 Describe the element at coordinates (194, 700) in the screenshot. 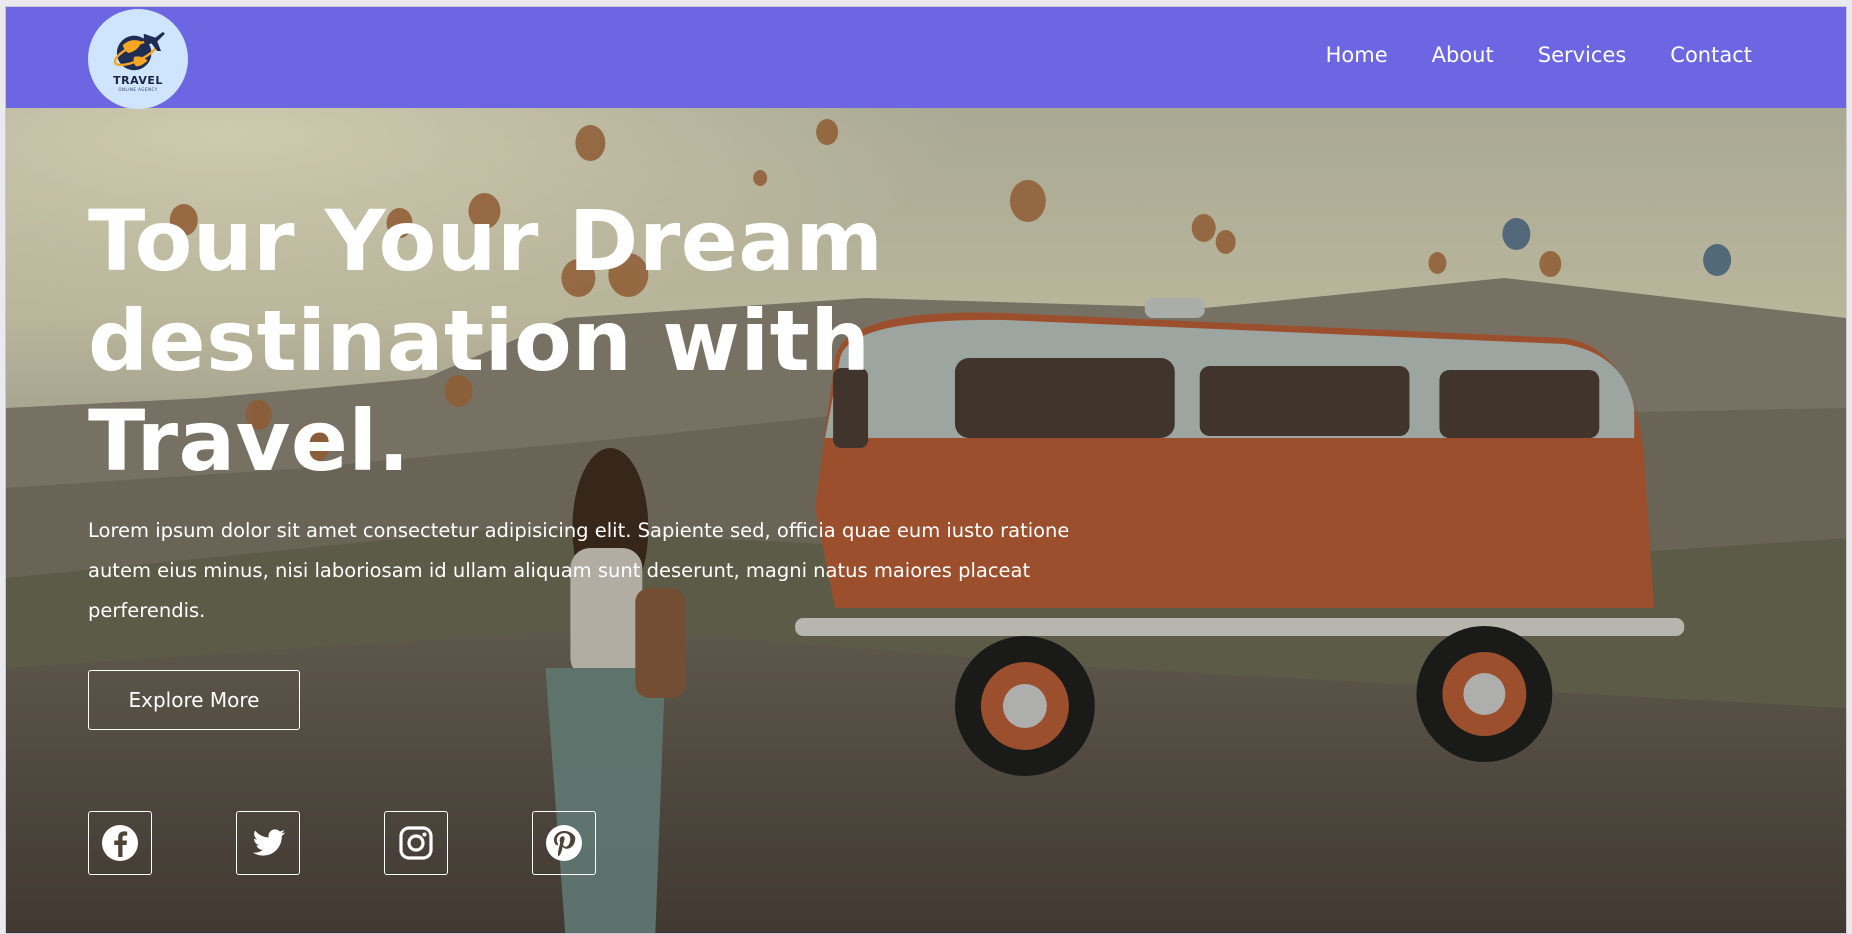

I see `explore-more-button: Explore More` at that location.